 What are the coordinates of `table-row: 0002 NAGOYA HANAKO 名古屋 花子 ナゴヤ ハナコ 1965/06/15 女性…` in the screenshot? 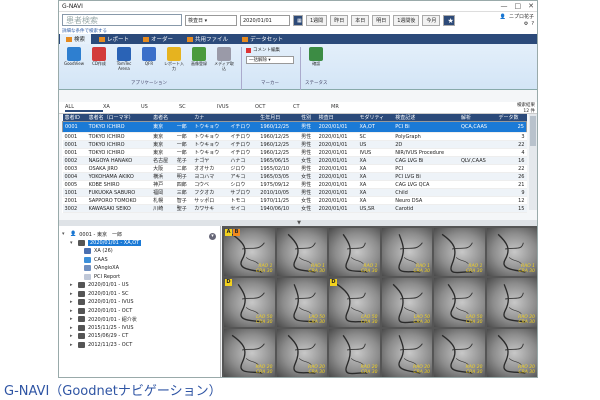 It's located at (294, 160).